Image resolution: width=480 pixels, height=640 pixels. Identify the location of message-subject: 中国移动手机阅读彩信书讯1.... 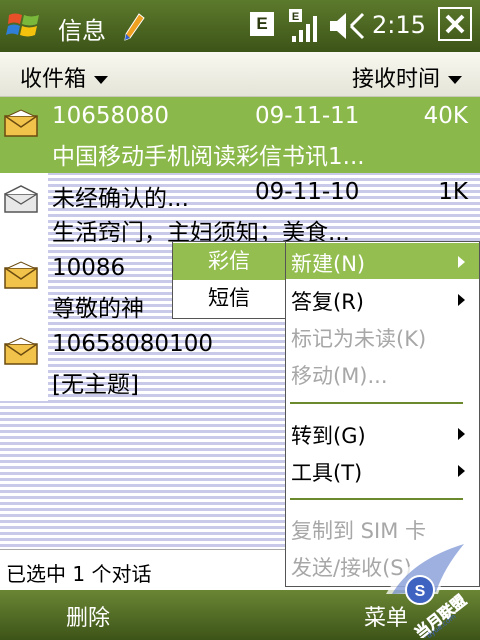
(208, 157).